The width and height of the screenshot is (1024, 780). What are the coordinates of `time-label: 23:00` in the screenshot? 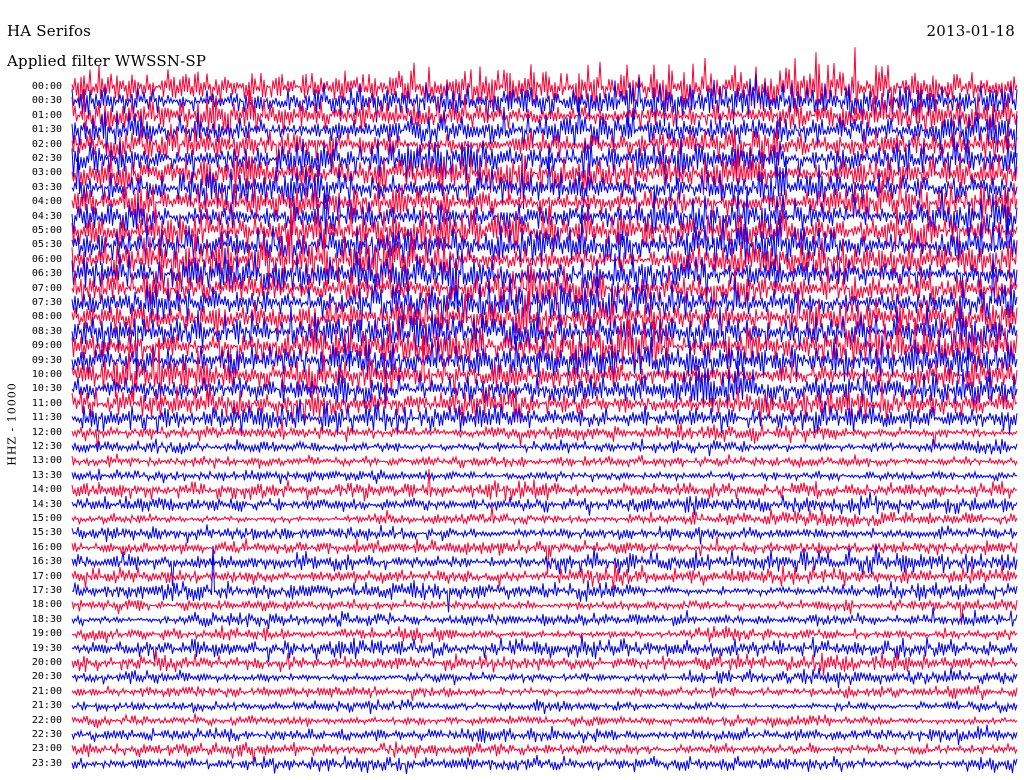 It's located at (46, 749).